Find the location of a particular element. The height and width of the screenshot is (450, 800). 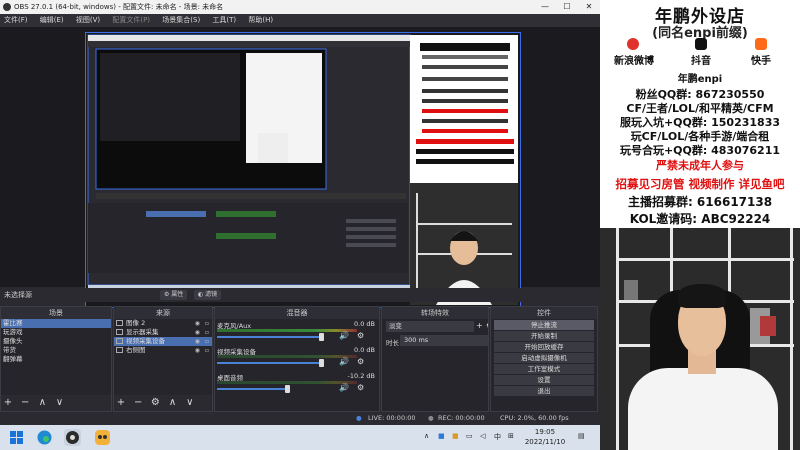

start-replay-buffer-button: 开始回放缓存 is located at coordinates (544, 347).